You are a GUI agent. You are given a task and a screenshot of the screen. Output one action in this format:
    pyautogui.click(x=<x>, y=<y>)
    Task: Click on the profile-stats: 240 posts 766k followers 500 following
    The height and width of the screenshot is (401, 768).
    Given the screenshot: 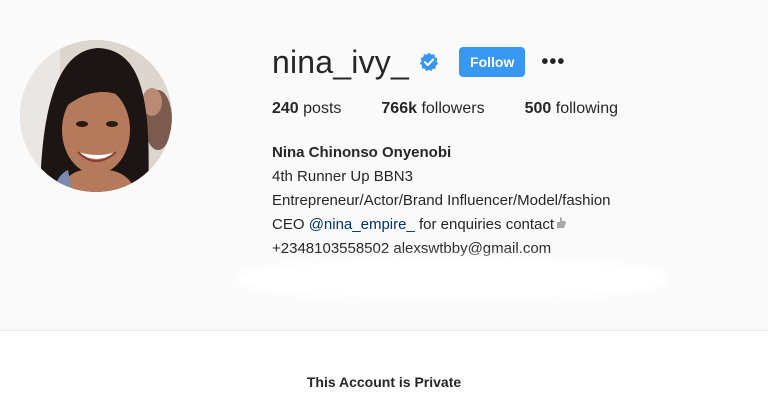 What is the action you would take?
    pyautogui.click(x=465, y=109)
    